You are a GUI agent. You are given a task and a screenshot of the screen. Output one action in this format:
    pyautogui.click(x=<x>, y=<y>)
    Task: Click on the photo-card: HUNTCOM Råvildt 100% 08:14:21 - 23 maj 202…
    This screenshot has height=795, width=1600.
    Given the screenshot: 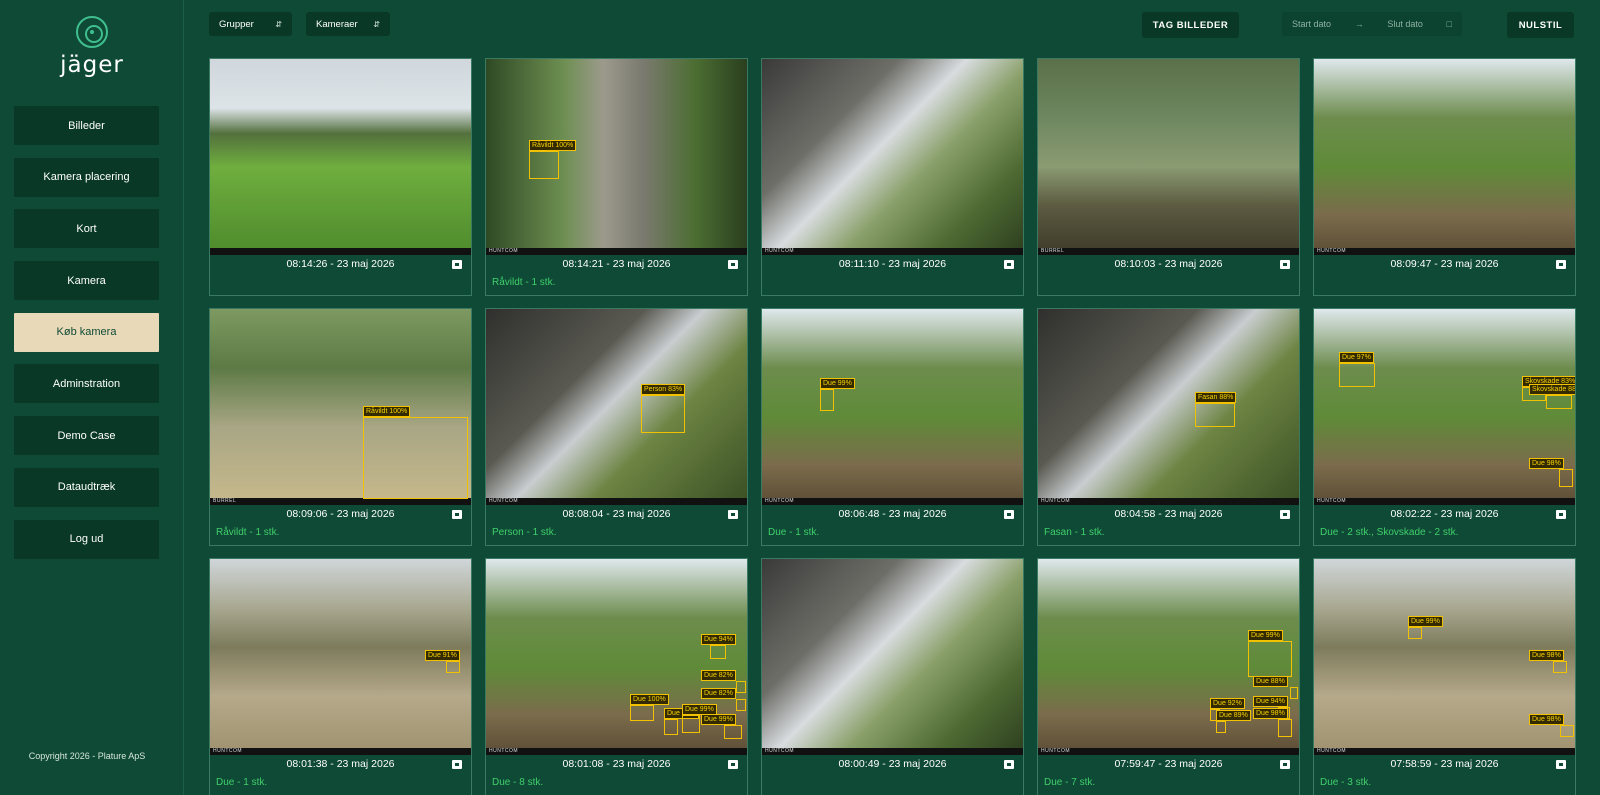 What is the action you would take?
    pyautogui.click(x=616, y=177)
    